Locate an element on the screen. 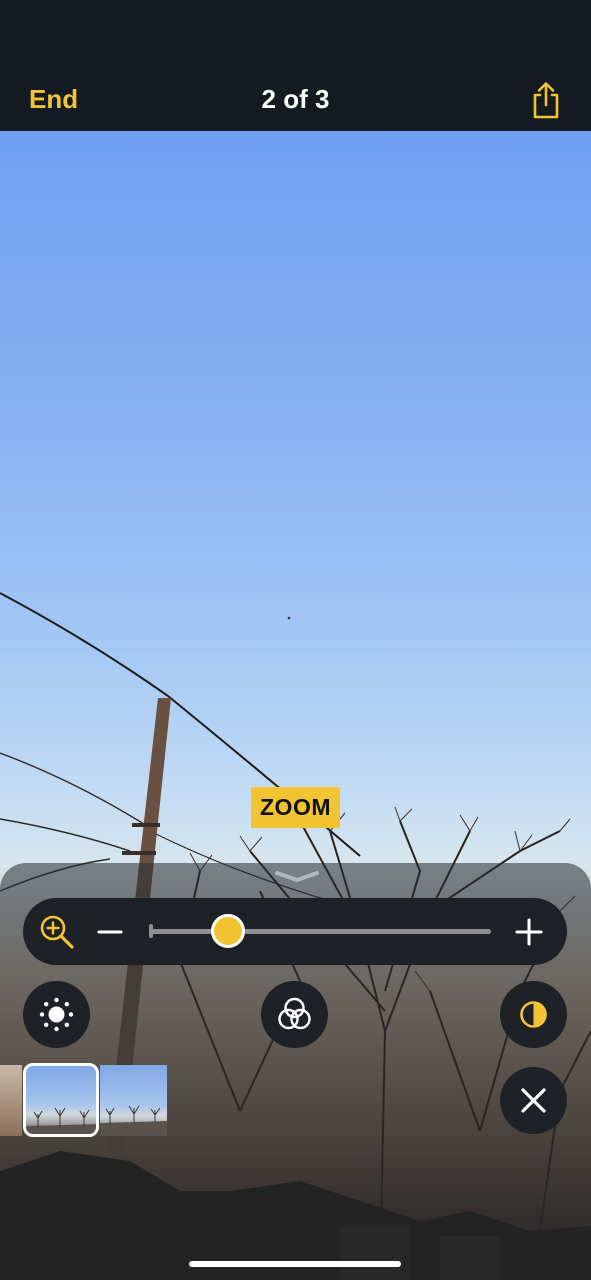  contrast-button is located at coordinates (533, 1014).